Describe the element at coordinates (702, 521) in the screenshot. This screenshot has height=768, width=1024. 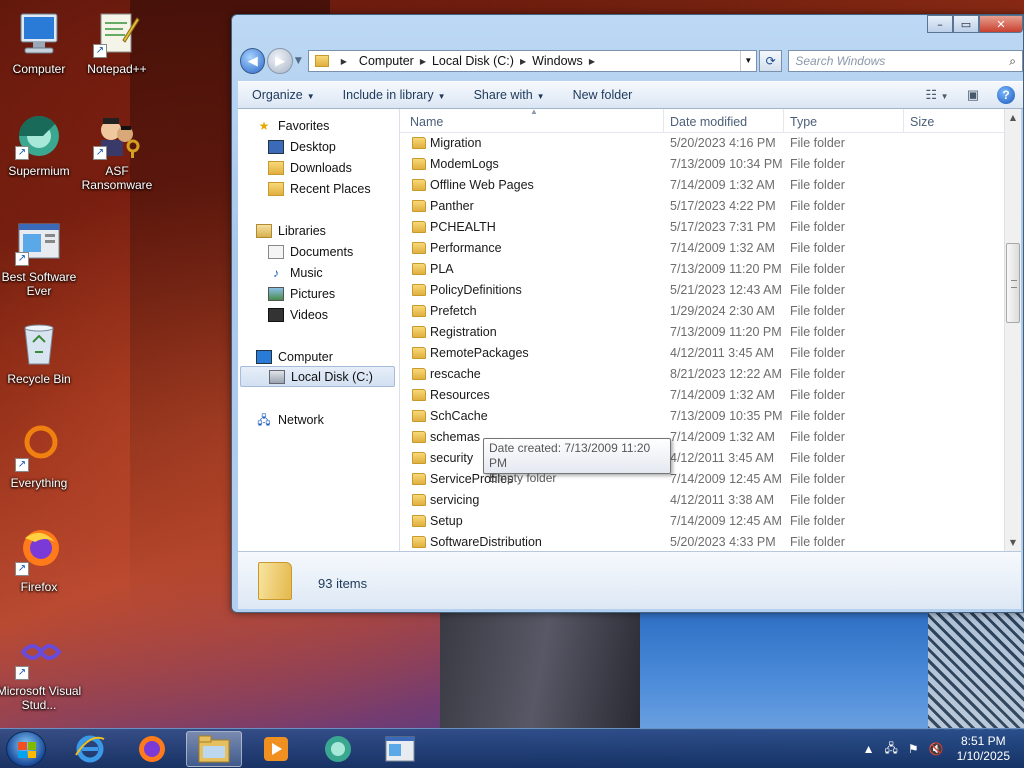
I see `table-row: Setup 7/14/2009 12:45 AM File folder` at that location.